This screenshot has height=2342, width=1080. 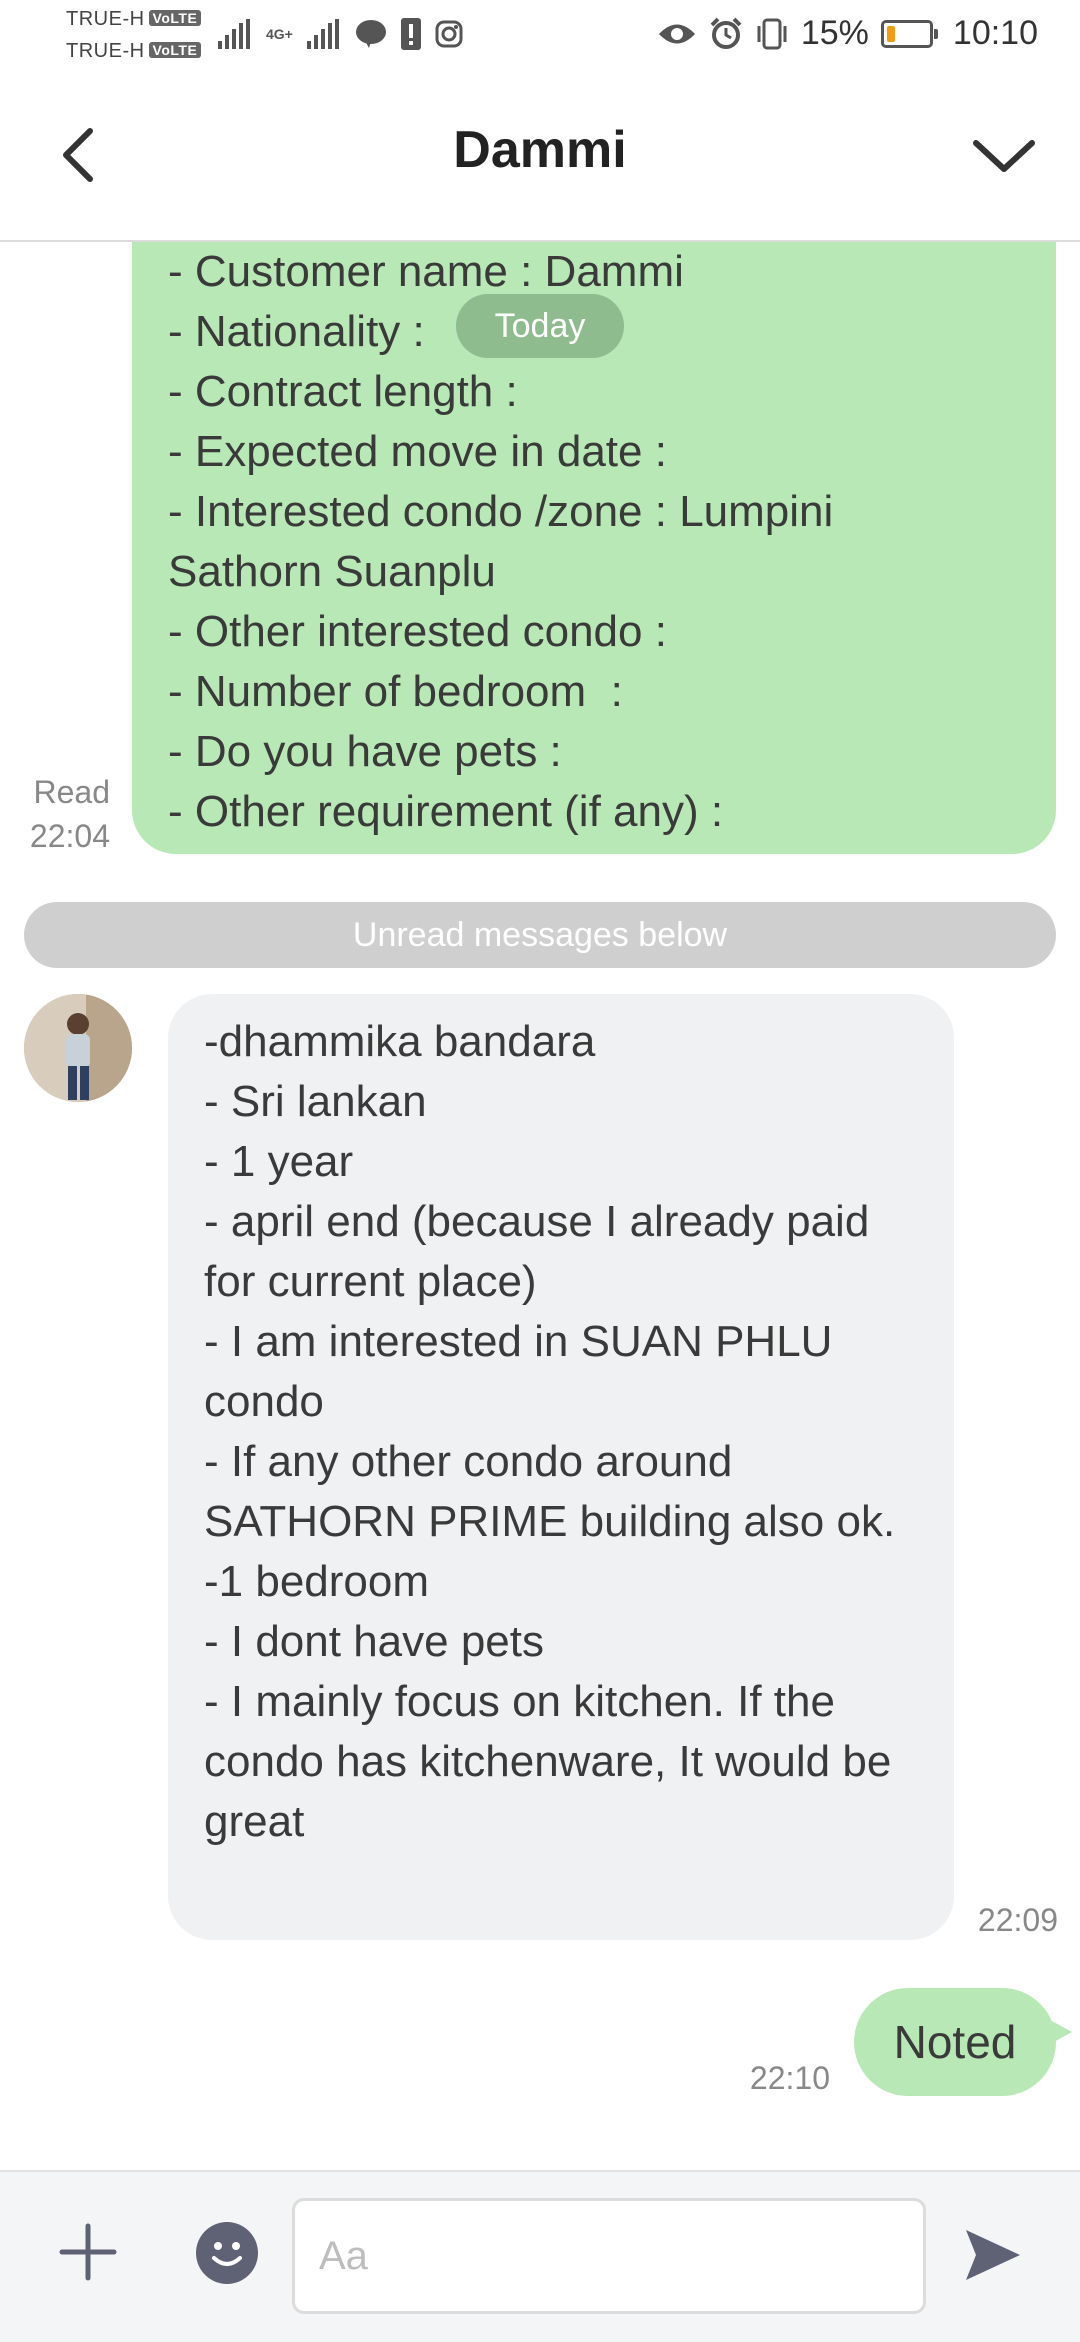 What do you see at coordinates (540, 326) in the screenshot?
I see `date-pill: Today` at bounding box center [540, 326].